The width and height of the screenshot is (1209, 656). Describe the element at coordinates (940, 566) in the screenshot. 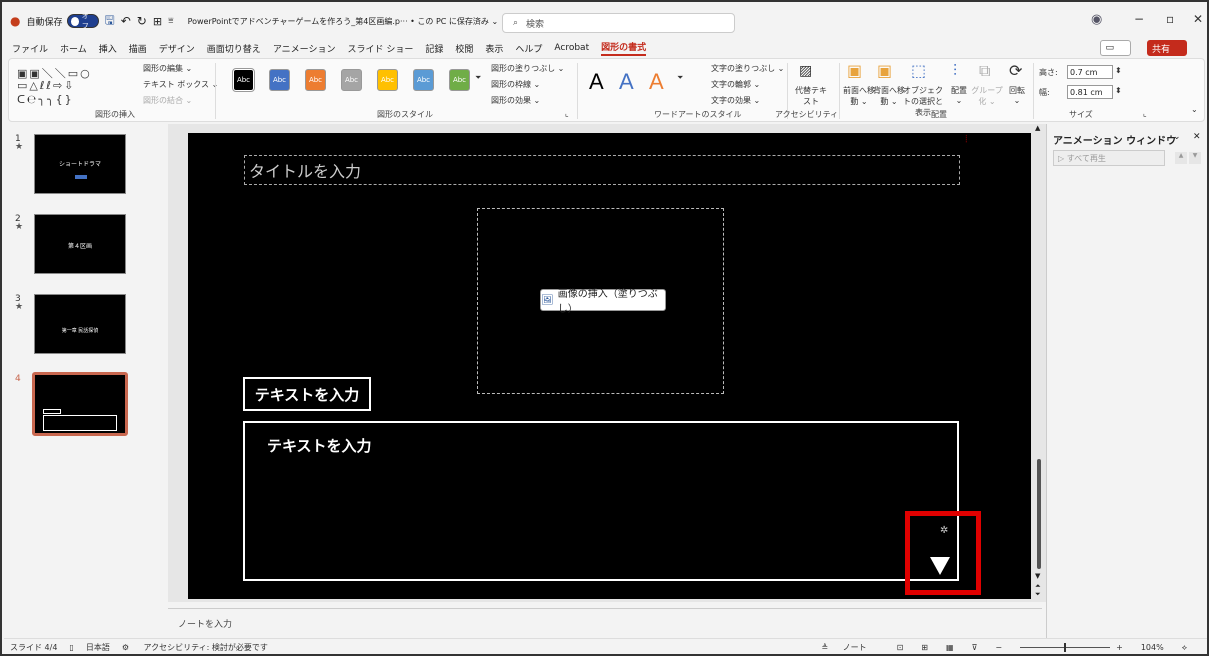

I see `next-triangle-icon` at that location.